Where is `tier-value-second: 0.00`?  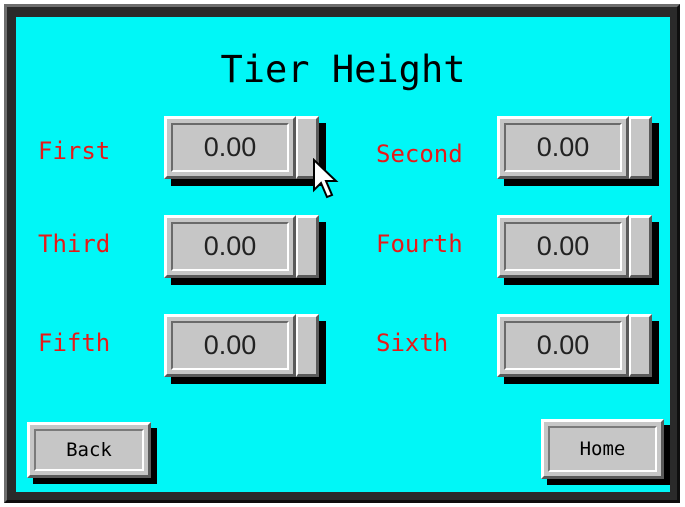
tier-value-second: 0.00 is located at coordinates (563, 147).